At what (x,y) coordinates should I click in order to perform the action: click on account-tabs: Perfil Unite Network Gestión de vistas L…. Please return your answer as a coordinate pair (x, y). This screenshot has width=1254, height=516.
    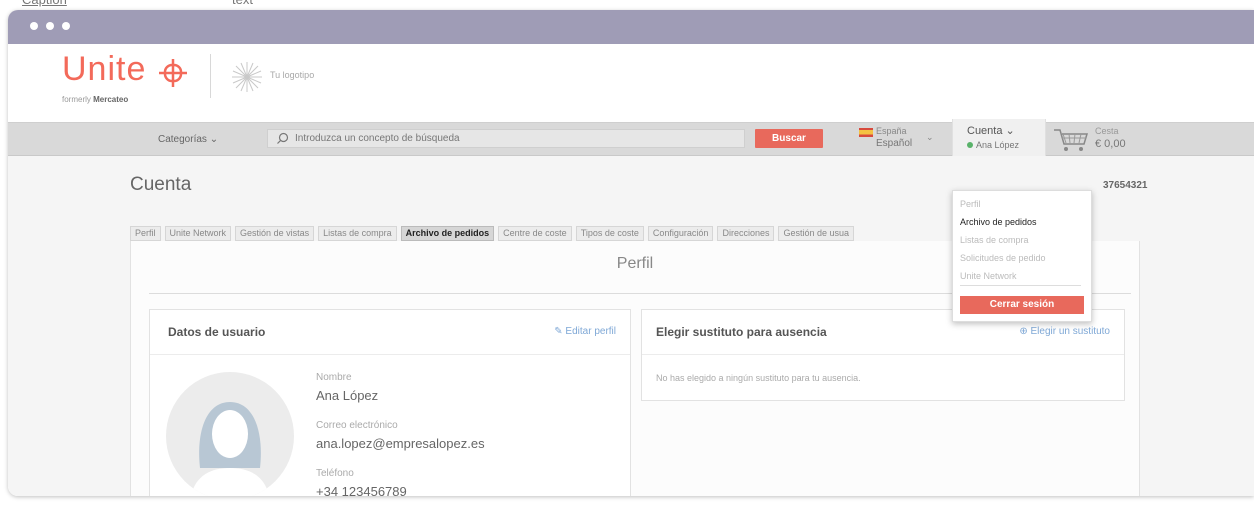
    Looking at the image, I should click on (492, 233).